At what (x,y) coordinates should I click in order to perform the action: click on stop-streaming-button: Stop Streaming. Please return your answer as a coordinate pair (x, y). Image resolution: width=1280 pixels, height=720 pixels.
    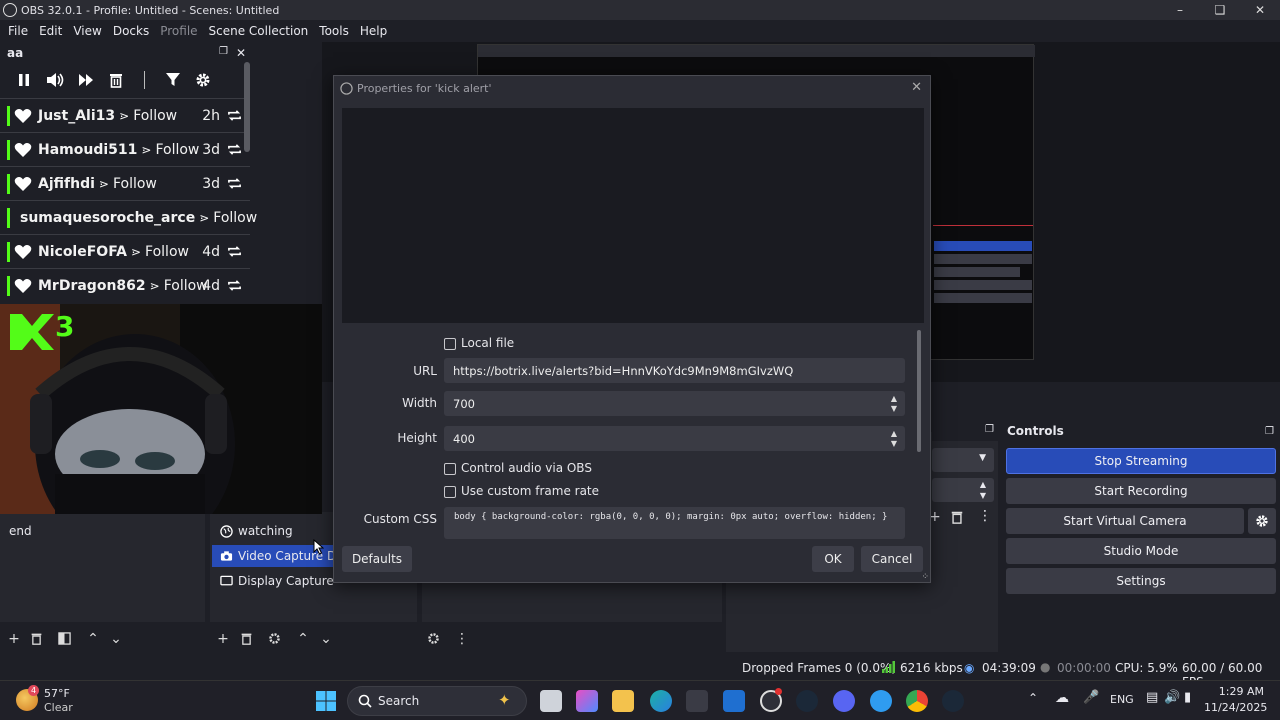
    Looking at the image, I should click on (1141, 461).